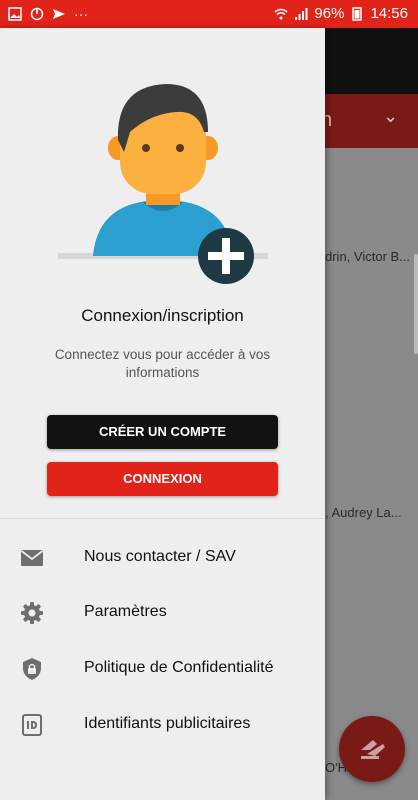 The width and height of the screenshot is (418, 800). Describe the element at coordinates (48, 14) in the screenshot. I see `status-left-icons: ···` at that location.